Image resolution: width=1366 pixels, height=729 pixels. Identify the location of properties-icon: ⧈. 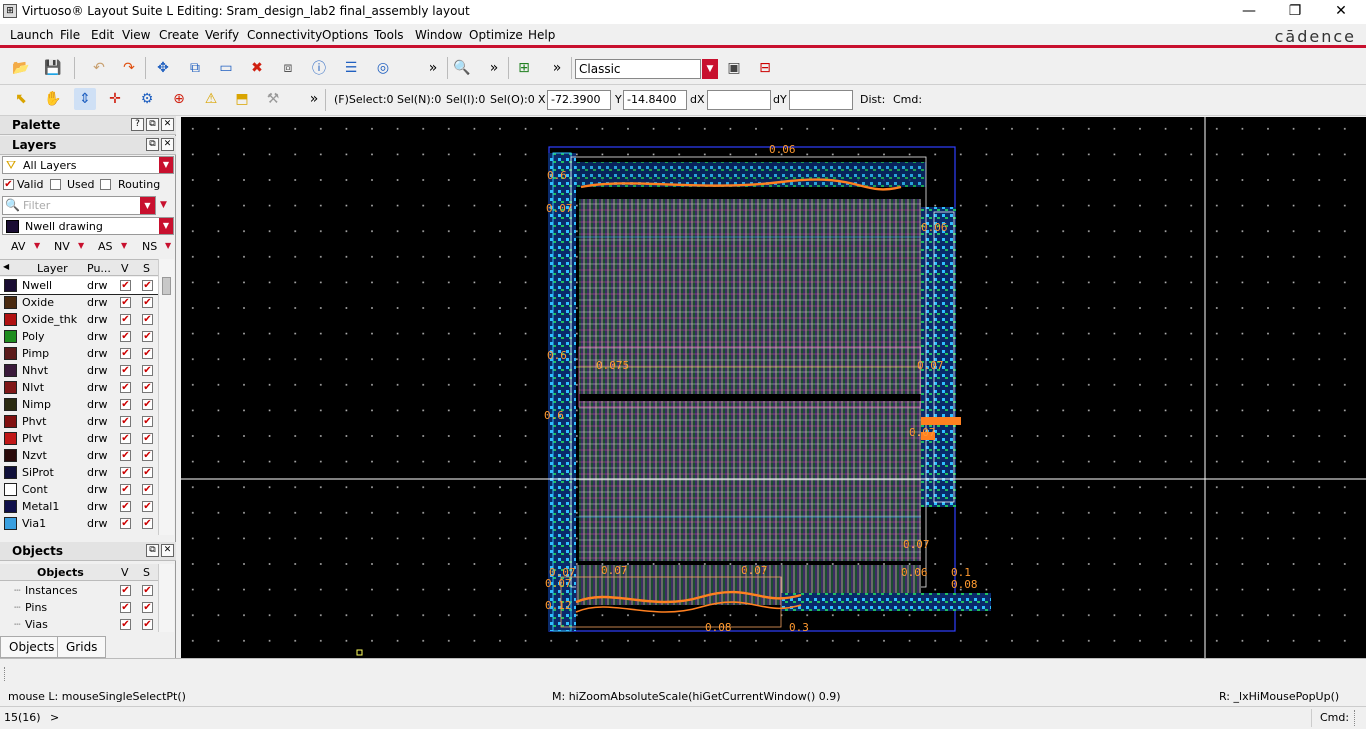
(288, 68).